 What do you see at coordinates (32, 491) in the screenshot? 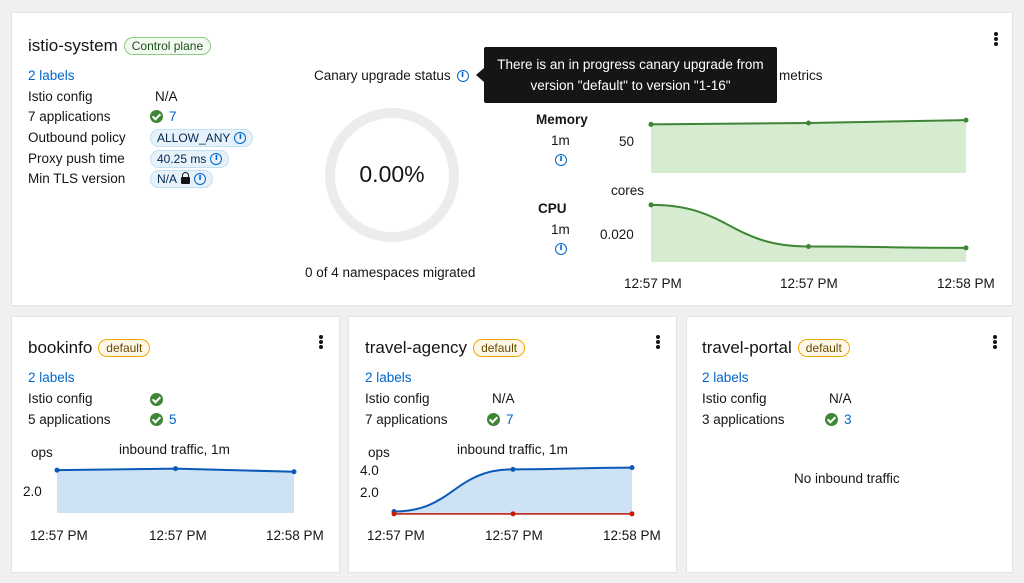
I see `chart-y-tick: 2.0` at bounding box center [32, 491].